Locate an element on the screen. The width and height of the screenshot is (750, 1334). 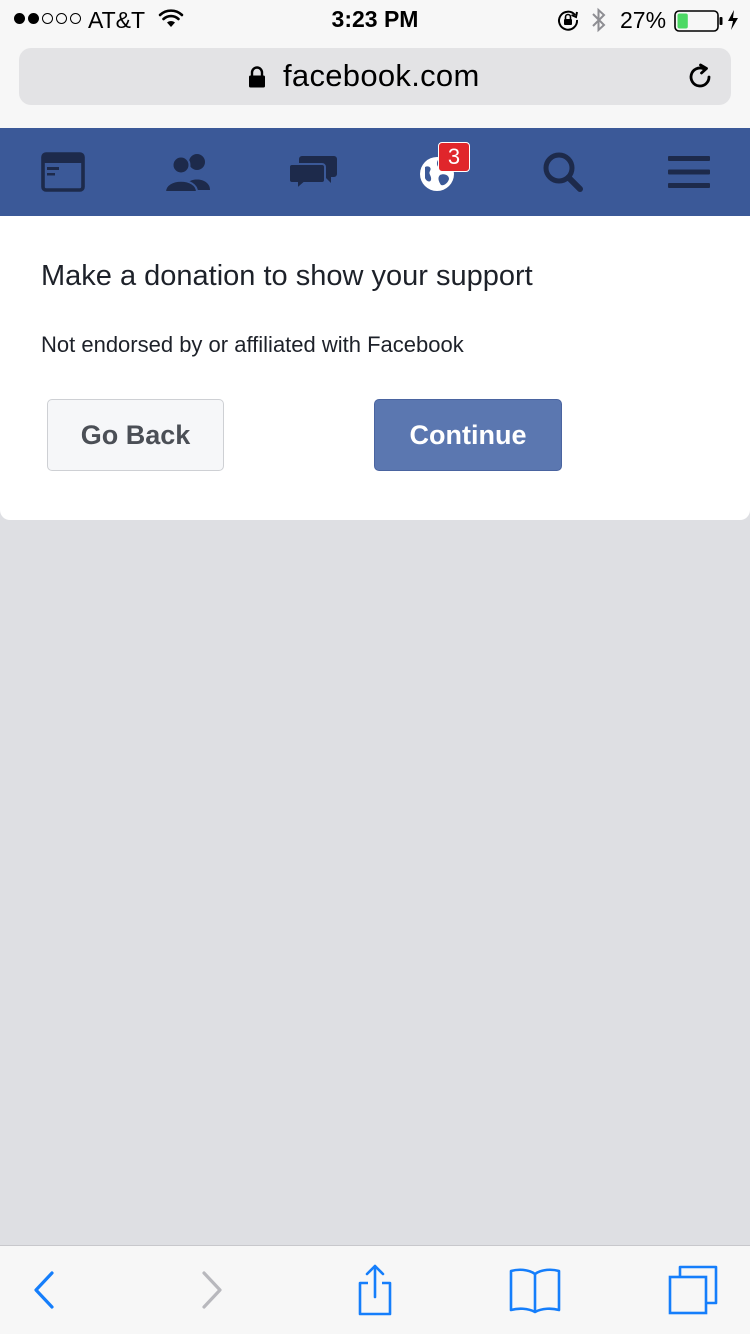
battery-icon is located at coordinates (698, 21).